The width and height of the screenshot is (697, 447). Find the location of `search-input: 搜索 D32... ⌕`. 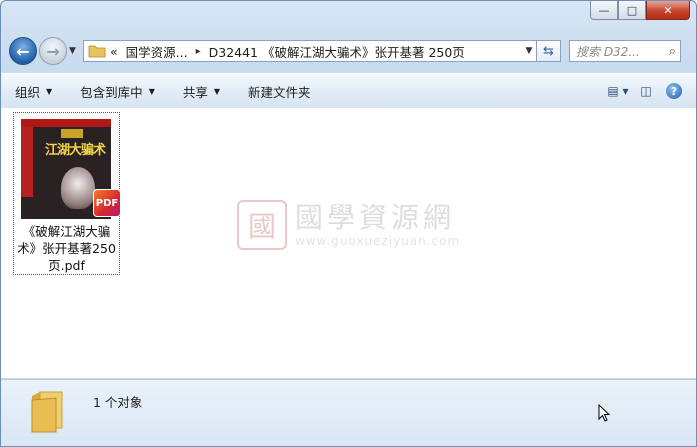

search-input: 搜索 D32... ⌕ is located at coordinates (625, 51).